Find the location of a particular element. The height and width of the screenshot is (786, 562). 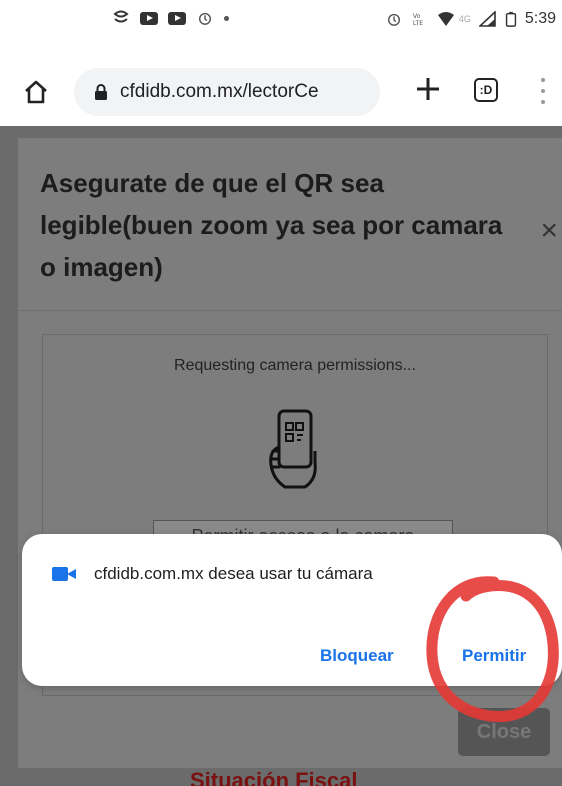

close-icon: × is located at coordinates (549, 231).